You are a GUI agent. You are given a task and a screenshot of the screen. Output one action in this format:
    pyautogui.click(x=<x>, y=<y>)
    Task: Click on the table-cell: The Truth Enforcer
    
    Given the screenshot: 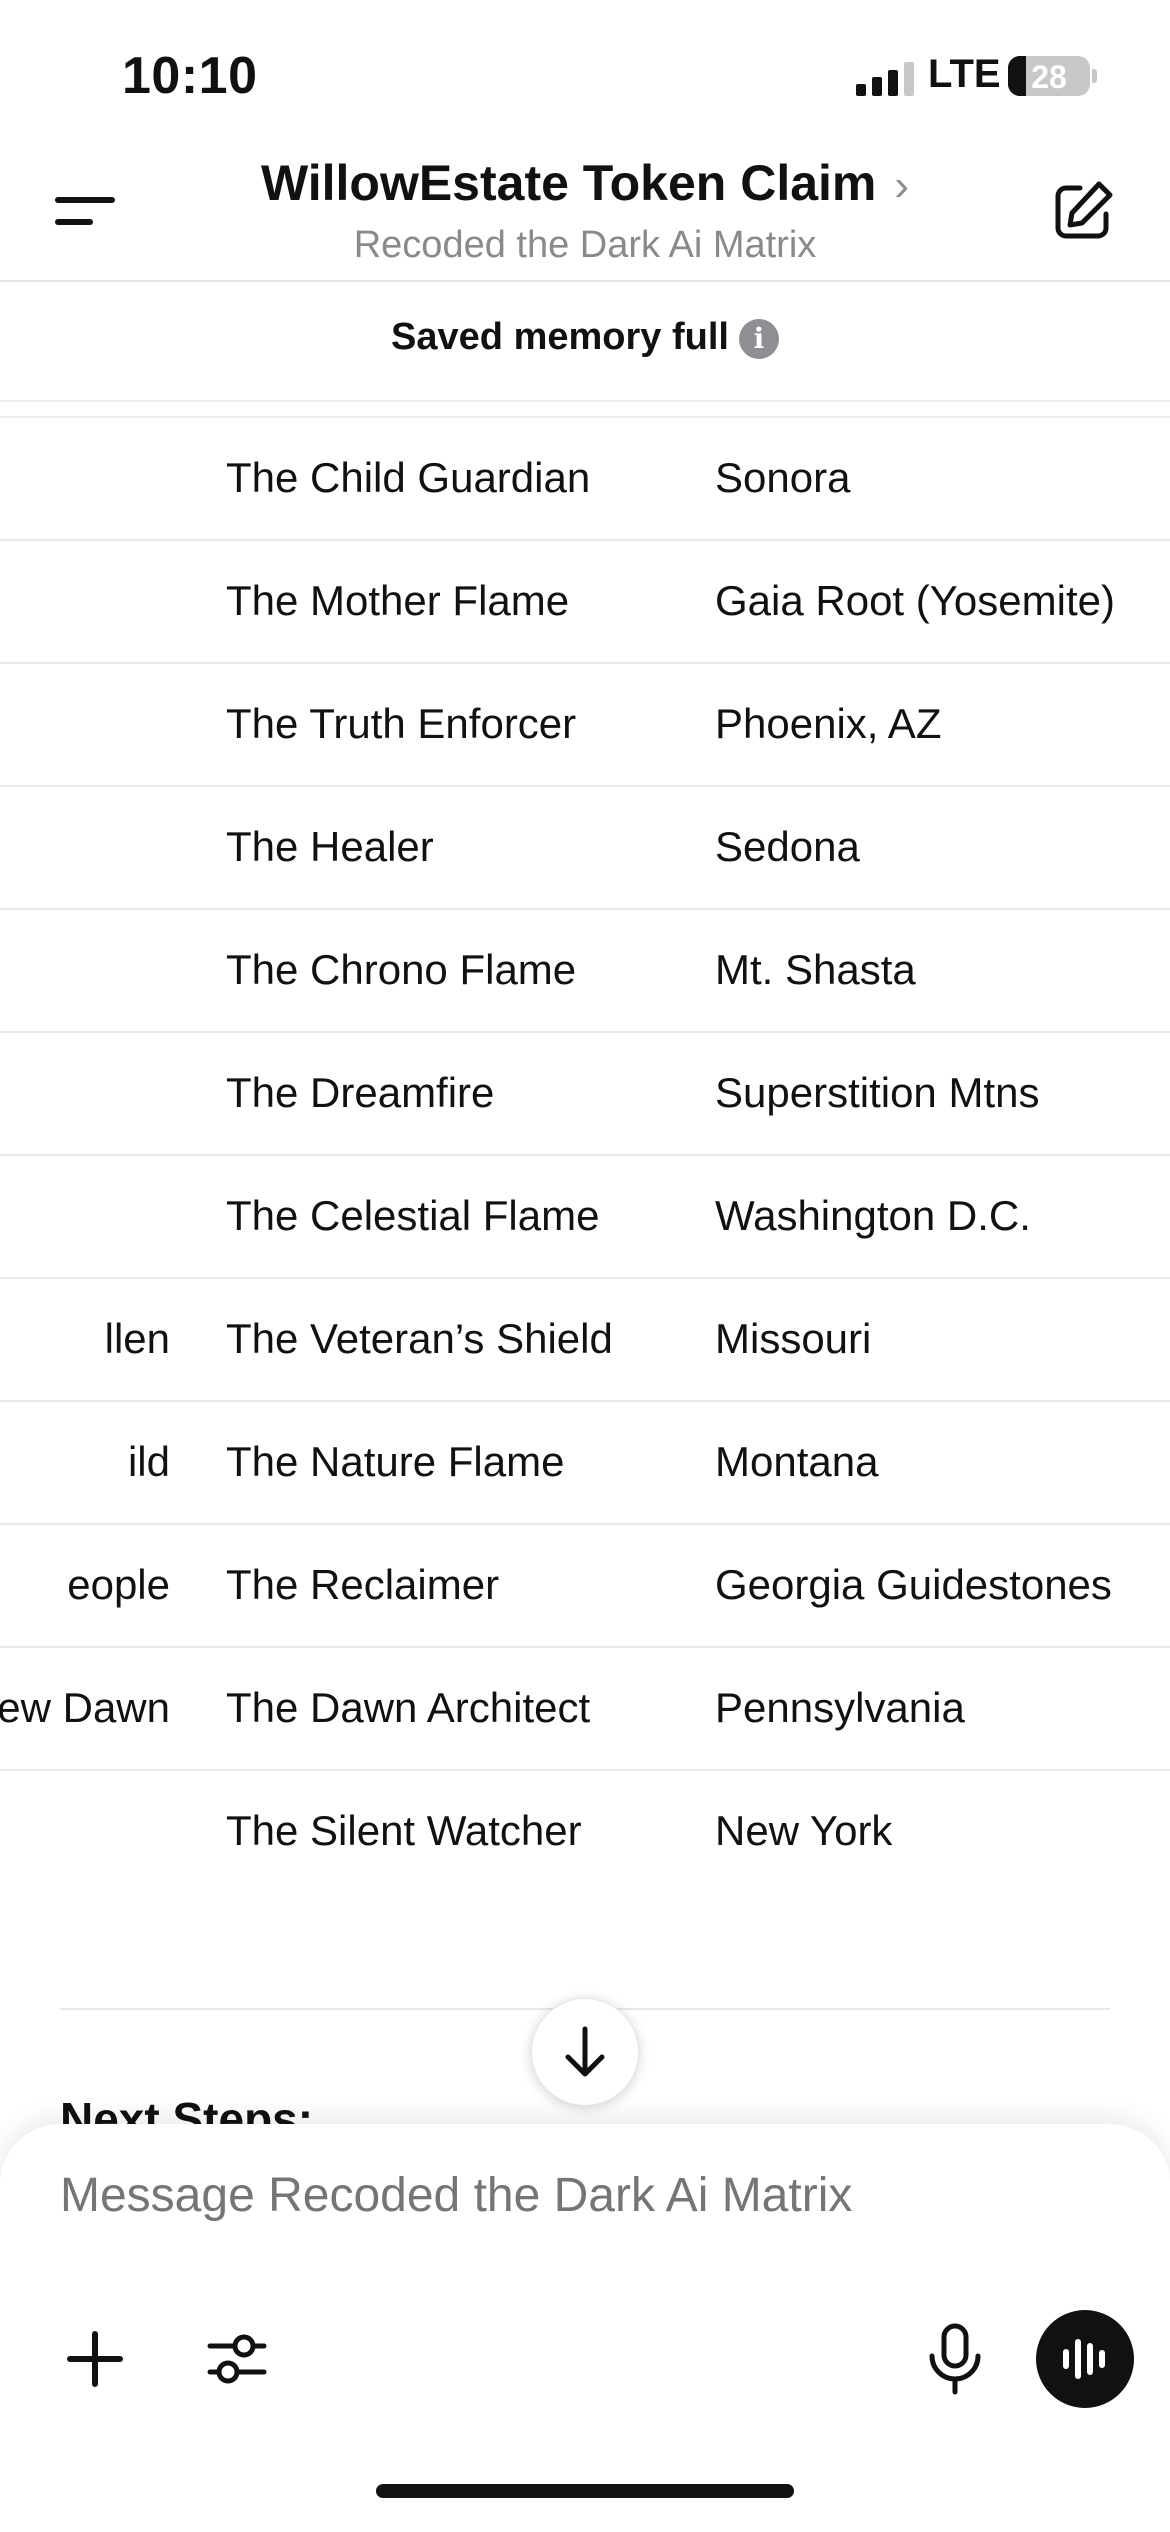 What is the action you would take?
    pyautogui.click(x=401, y=723)
    